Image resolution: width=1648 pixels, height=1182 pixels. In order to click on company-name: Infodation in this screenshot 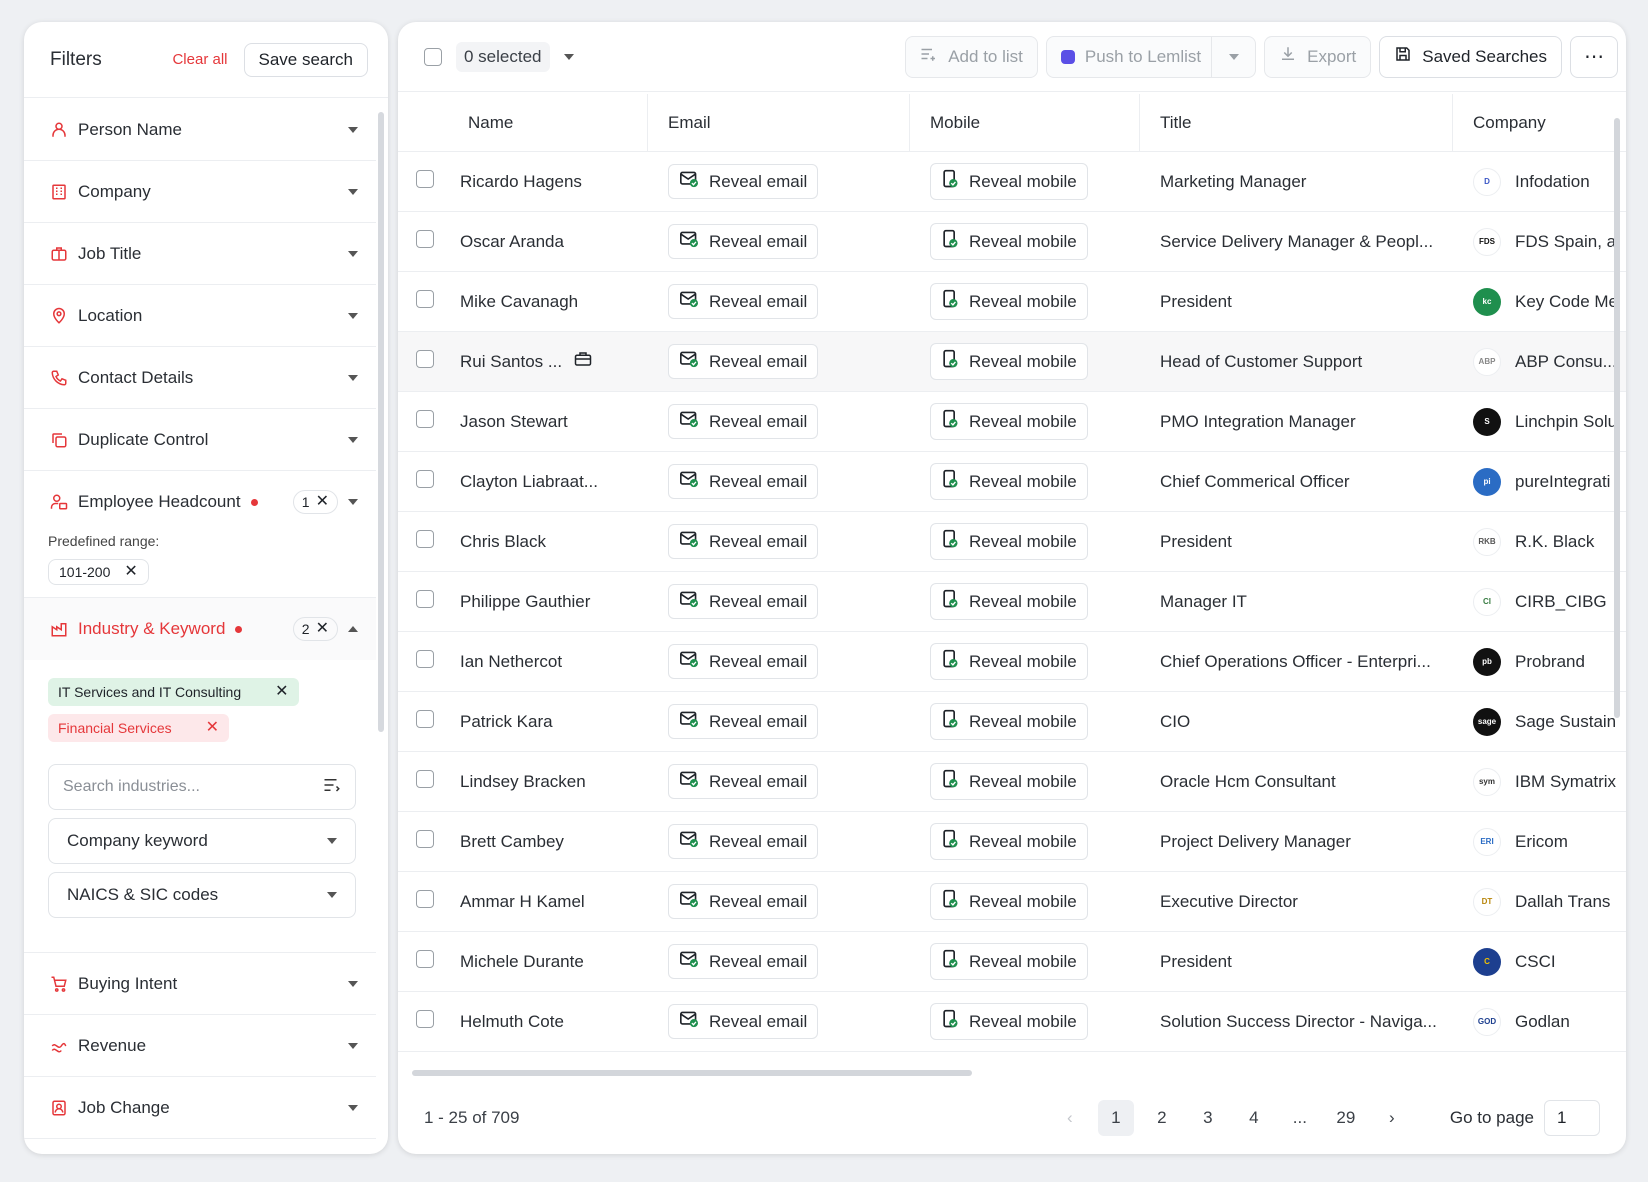, I will do `click(1552, 182)`.